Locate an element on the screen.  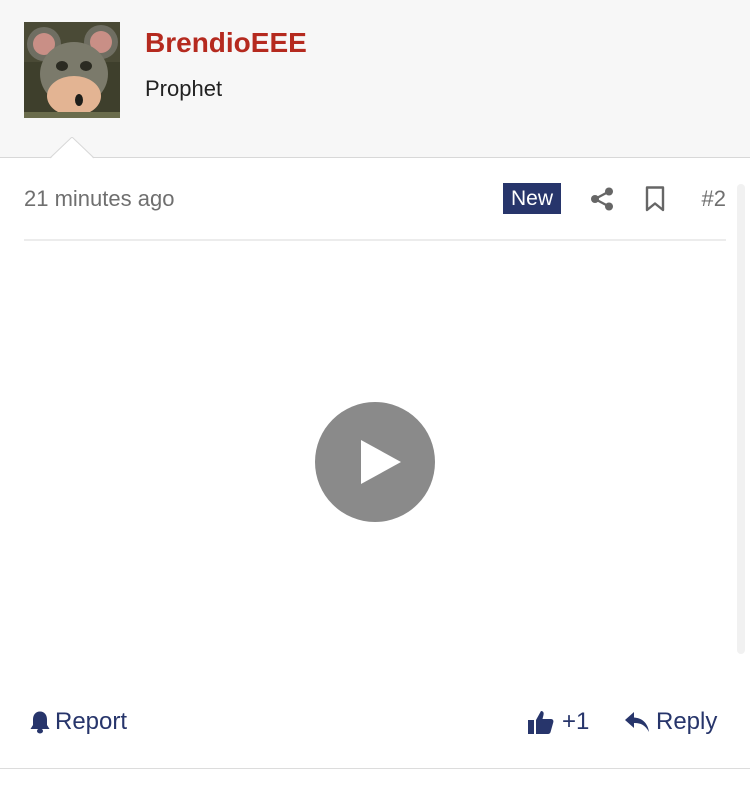
post-number: #2 is located at coordinates (714, 199).